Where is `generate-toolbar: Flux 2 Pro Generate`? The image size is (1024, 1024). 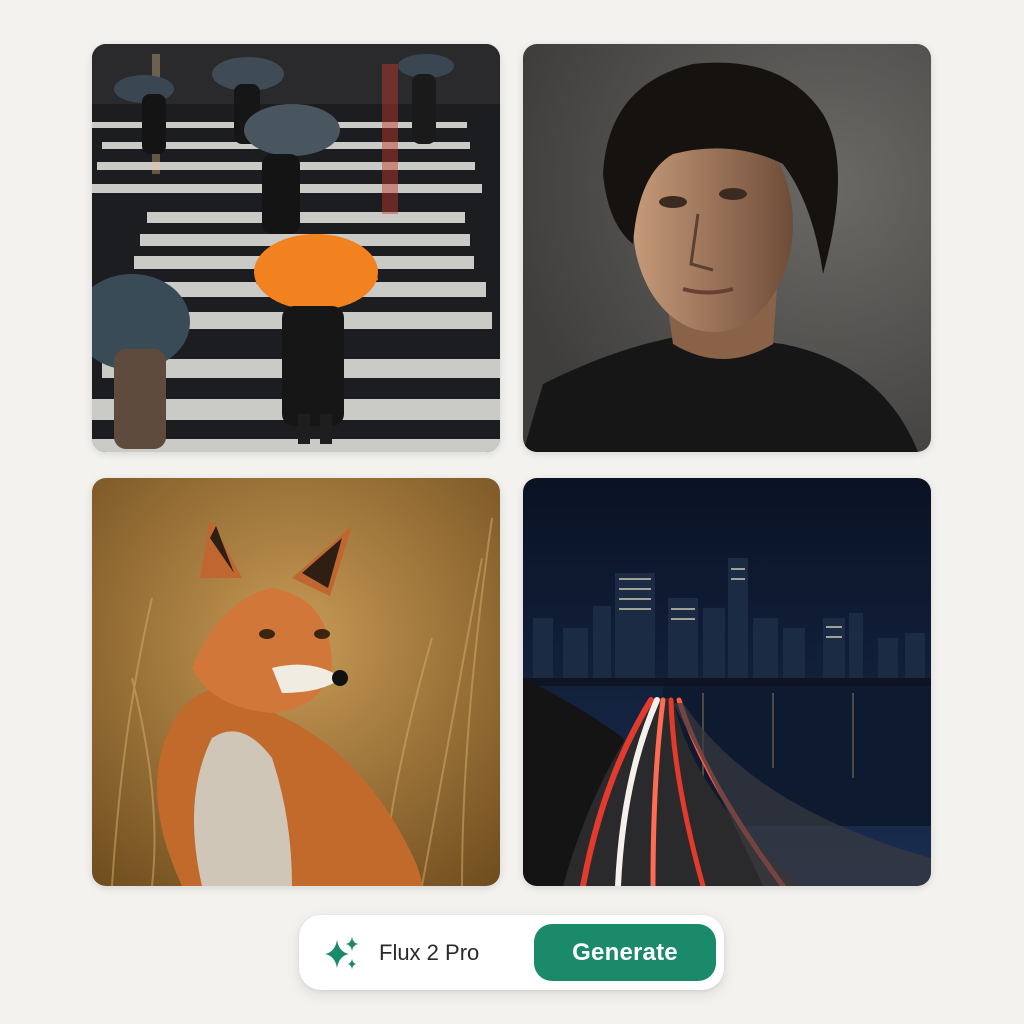
generate-toolbar: Flux 2 Pro Generate is located at coordinates (511, 952).